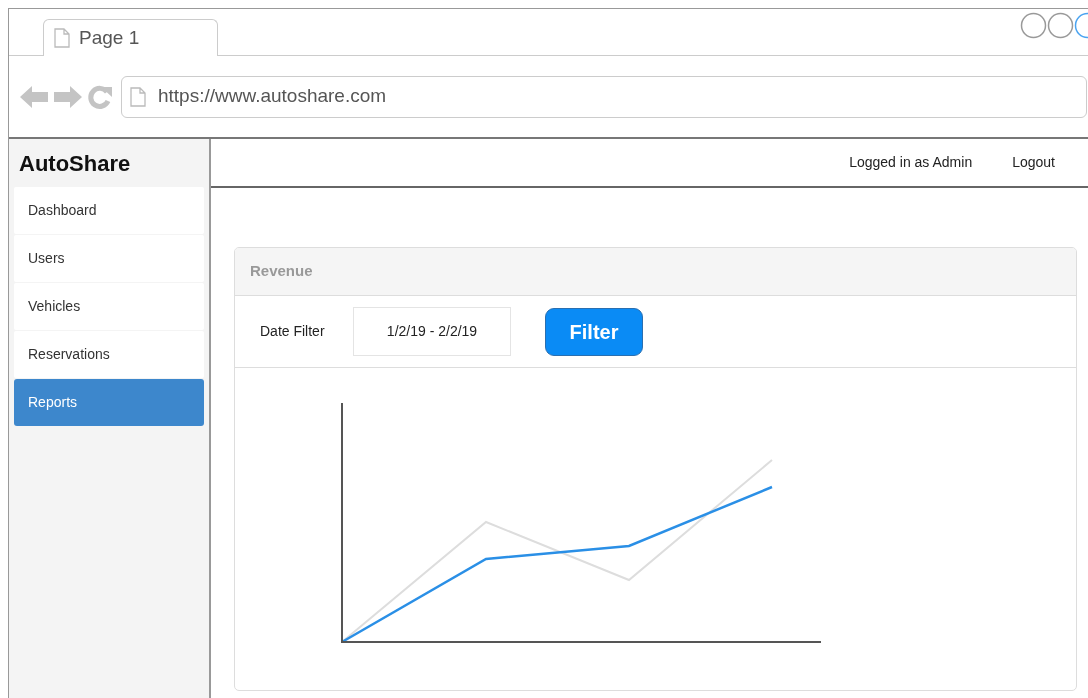 Image resolution: width=1088 pixels, height=698 pixels. Describe the element at coordinates (75, 163) in the screenshot. I see `brand-title: AutoShare` at that location.